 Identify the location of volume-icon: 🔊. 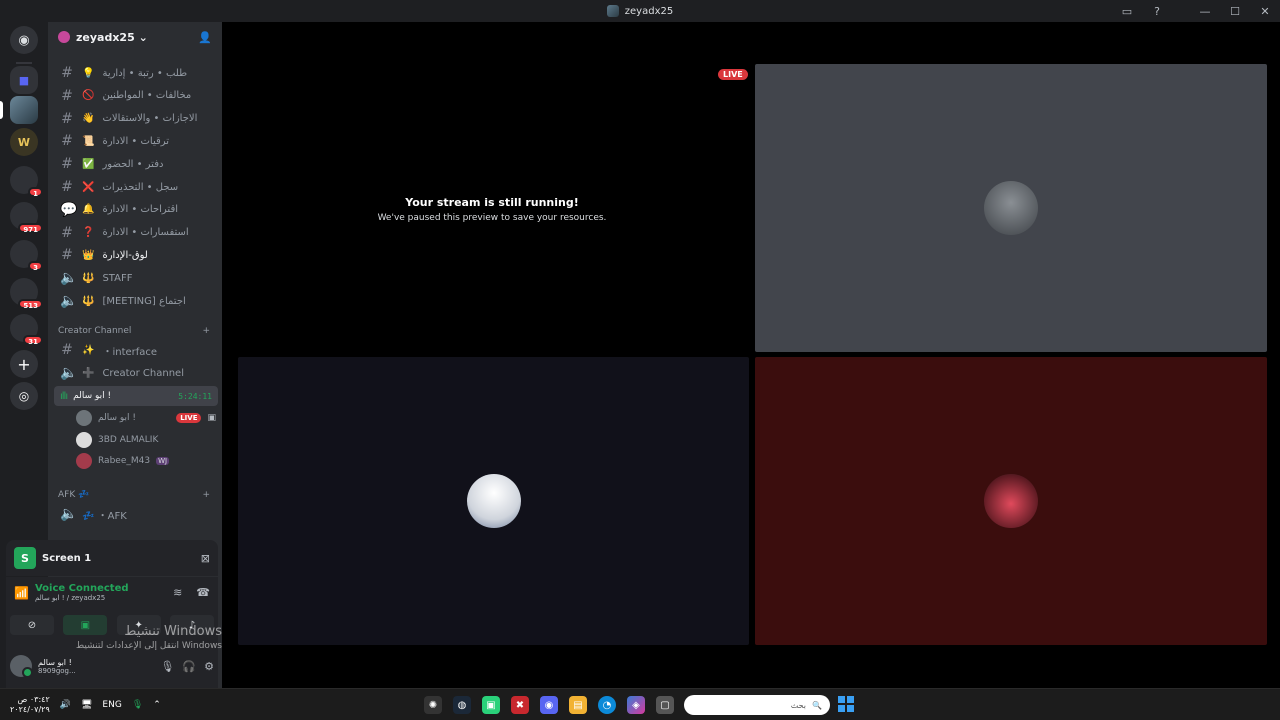
(65, 705).